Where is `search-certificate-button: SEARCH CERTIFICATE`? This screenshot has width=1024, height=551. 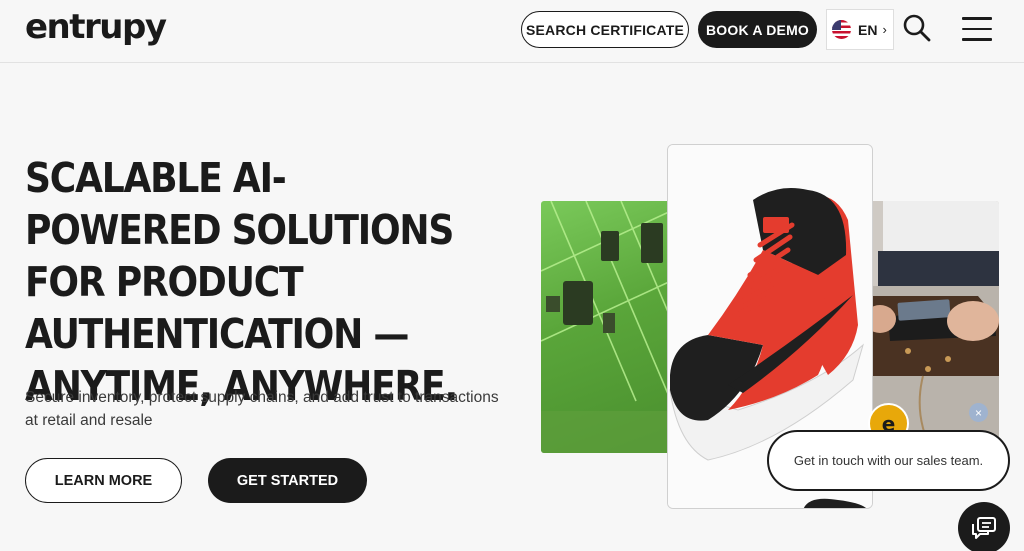
search-certificate-button: SEARCH CERTIFICATE is located at coordinates (605, 29).